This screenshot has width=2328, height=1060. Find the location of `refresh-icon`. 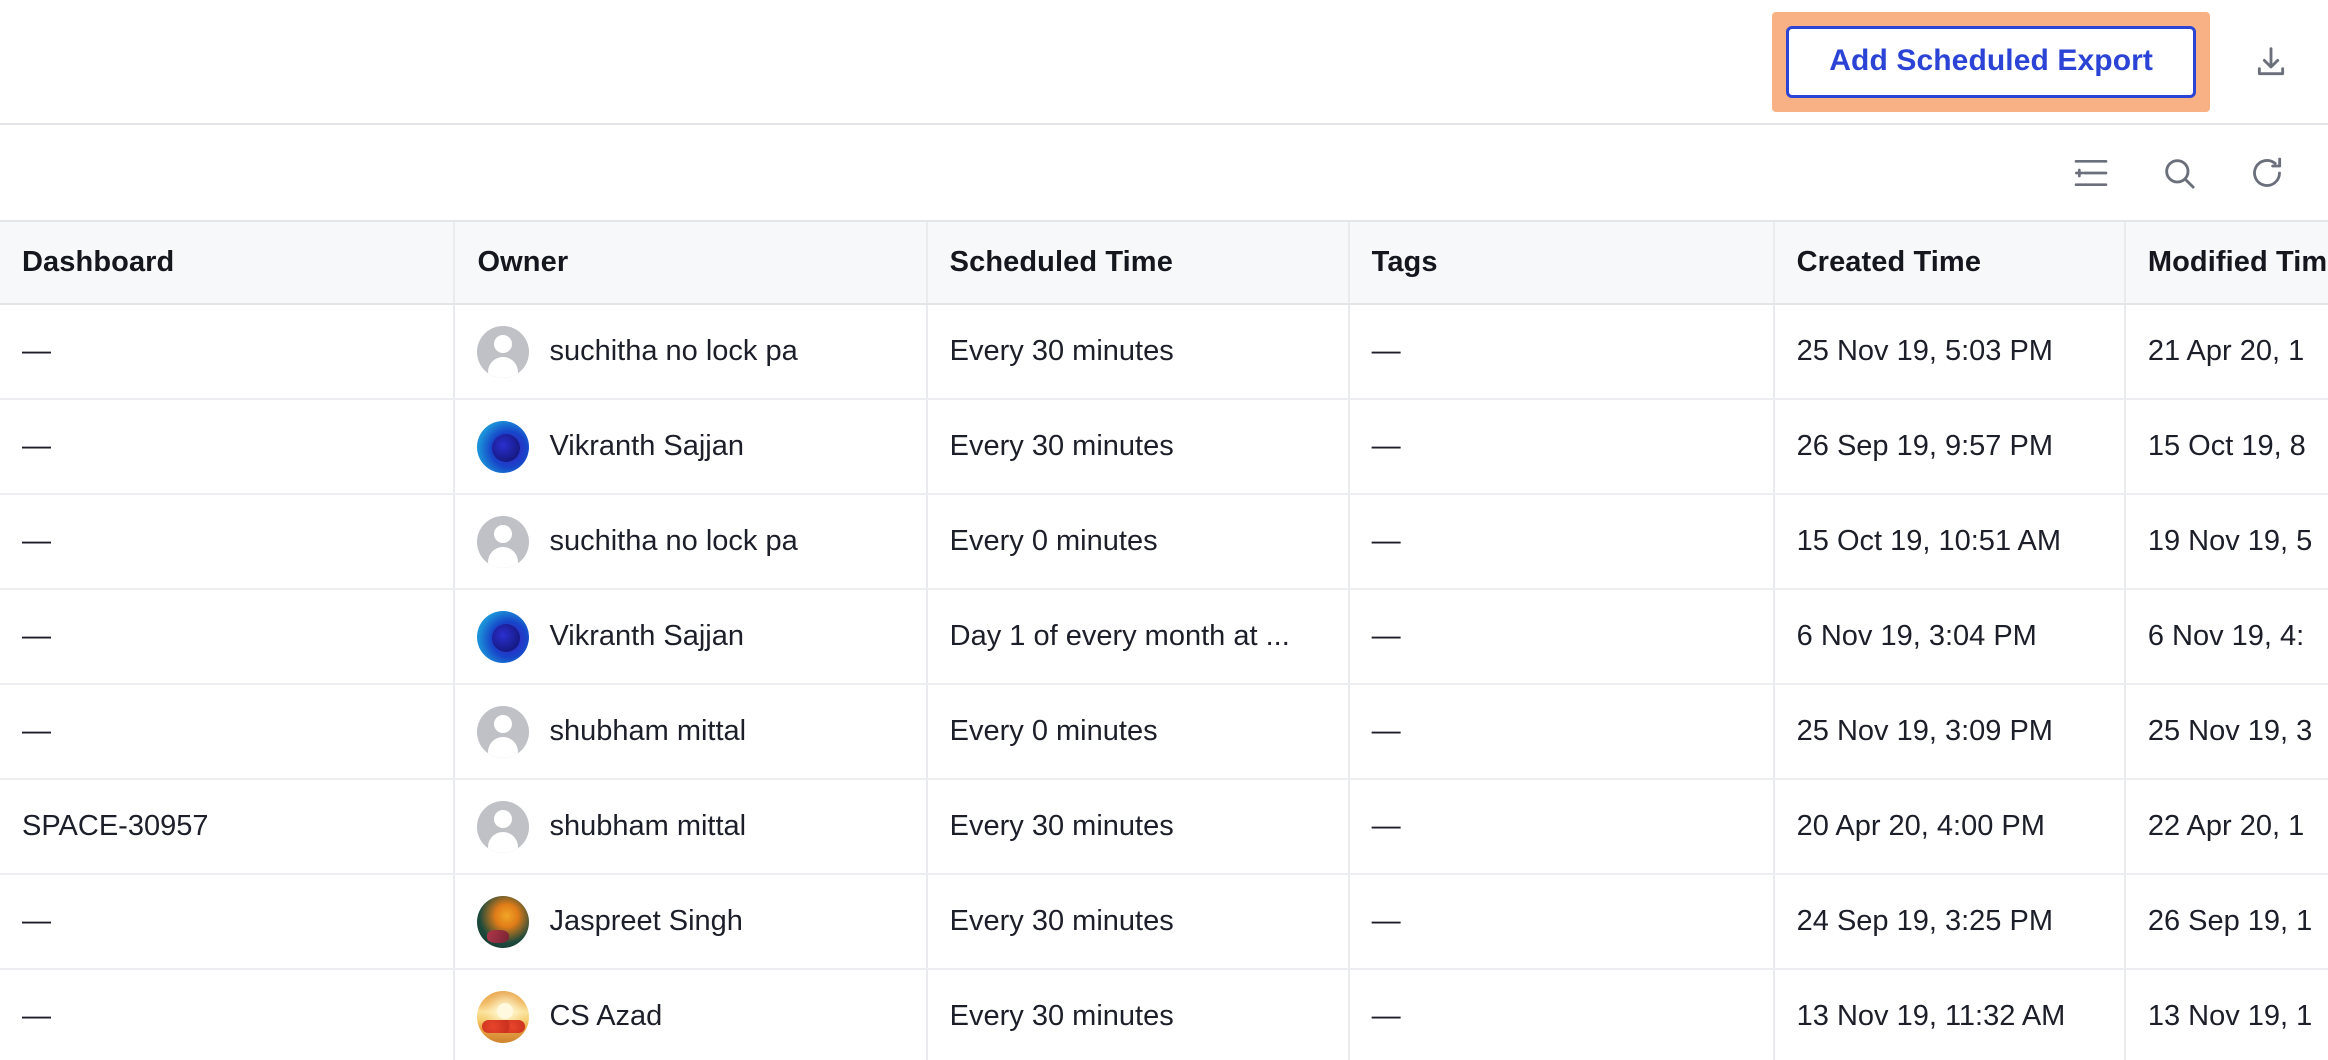

refresh-icon is located at coordinates (2267, 173).